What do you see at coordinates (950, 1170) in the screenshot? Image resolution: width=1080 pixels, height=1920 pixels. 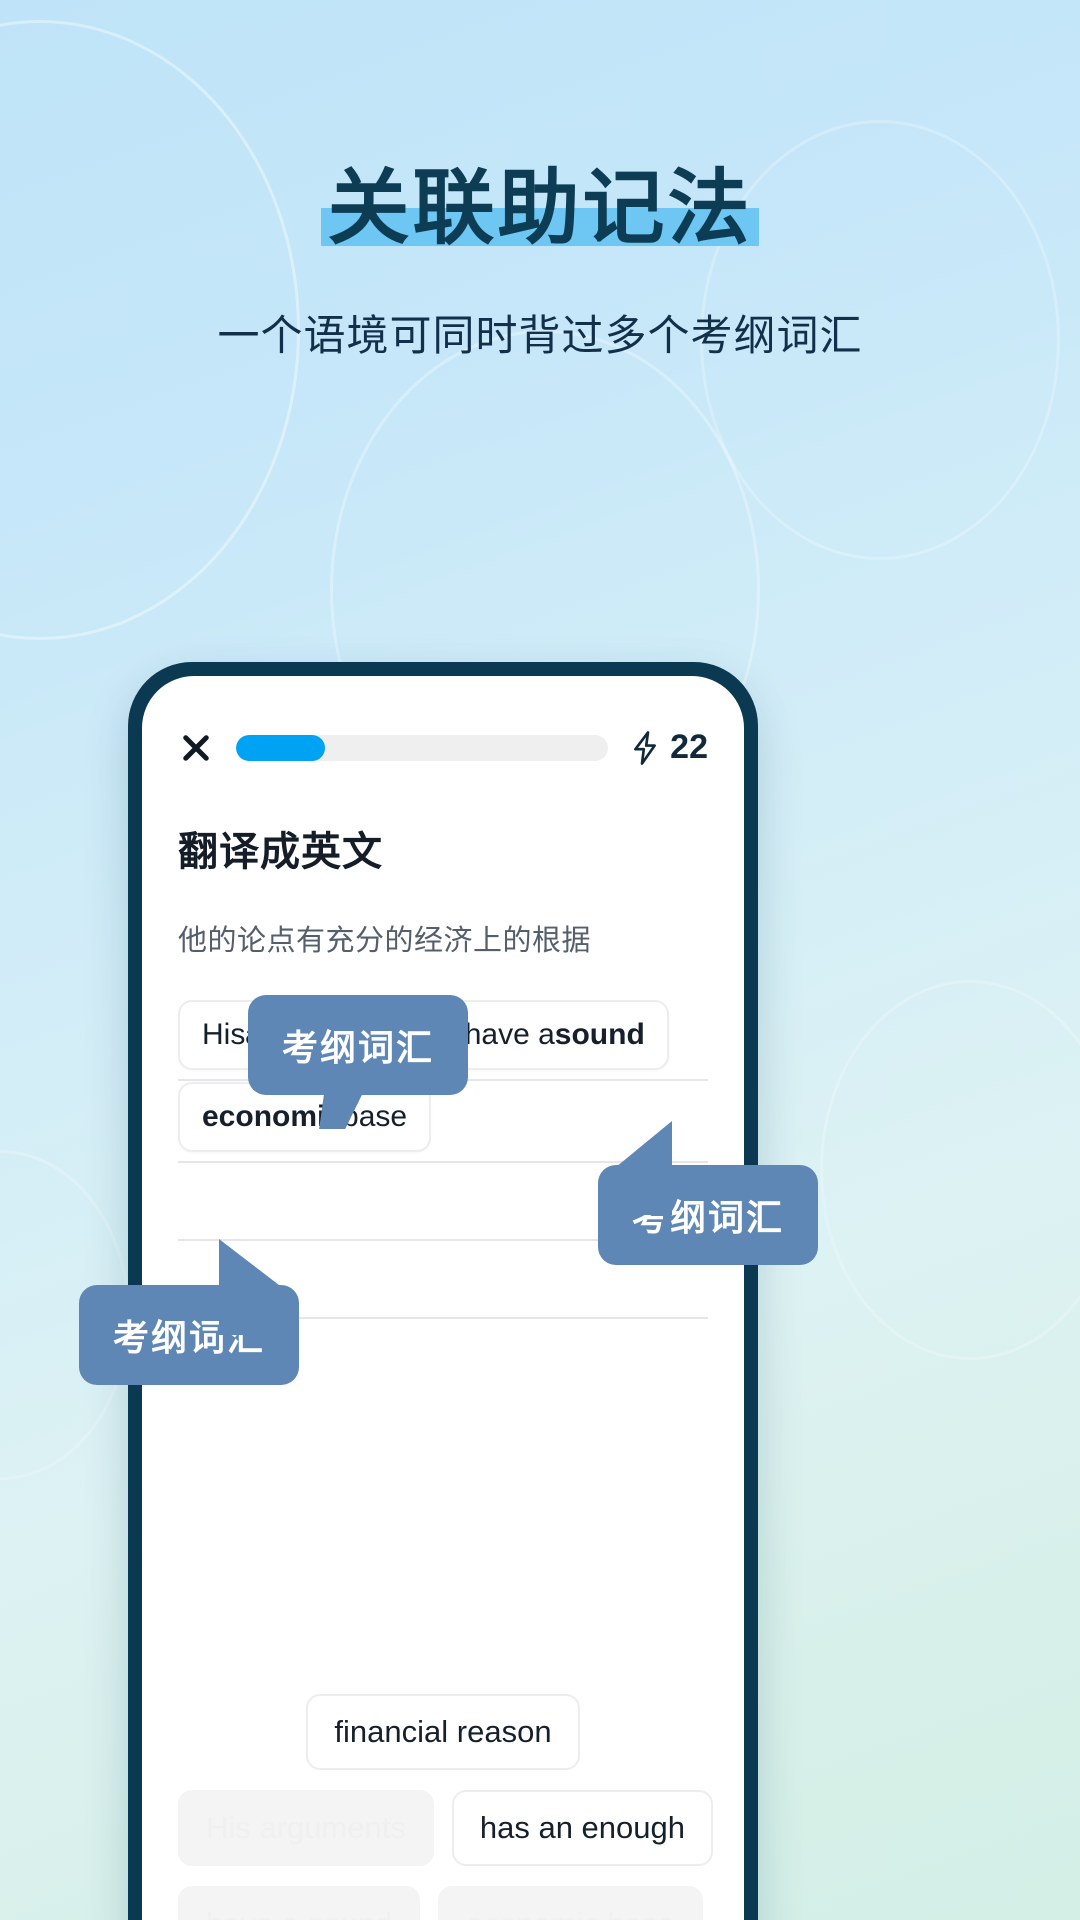 I see `background-swirl` at bounding box center [950, 1170].